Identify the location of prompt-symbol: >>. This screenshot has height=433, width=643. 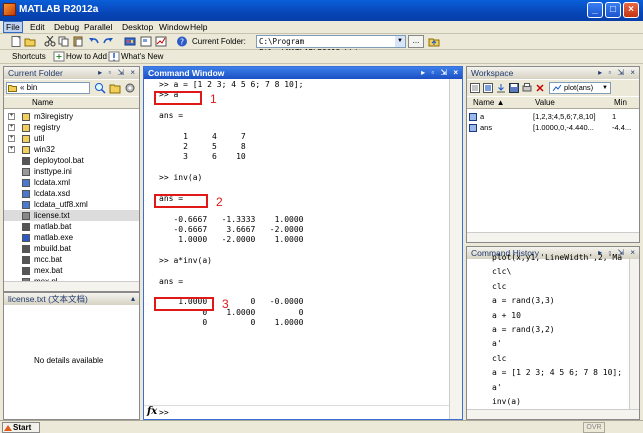
(164, 412).